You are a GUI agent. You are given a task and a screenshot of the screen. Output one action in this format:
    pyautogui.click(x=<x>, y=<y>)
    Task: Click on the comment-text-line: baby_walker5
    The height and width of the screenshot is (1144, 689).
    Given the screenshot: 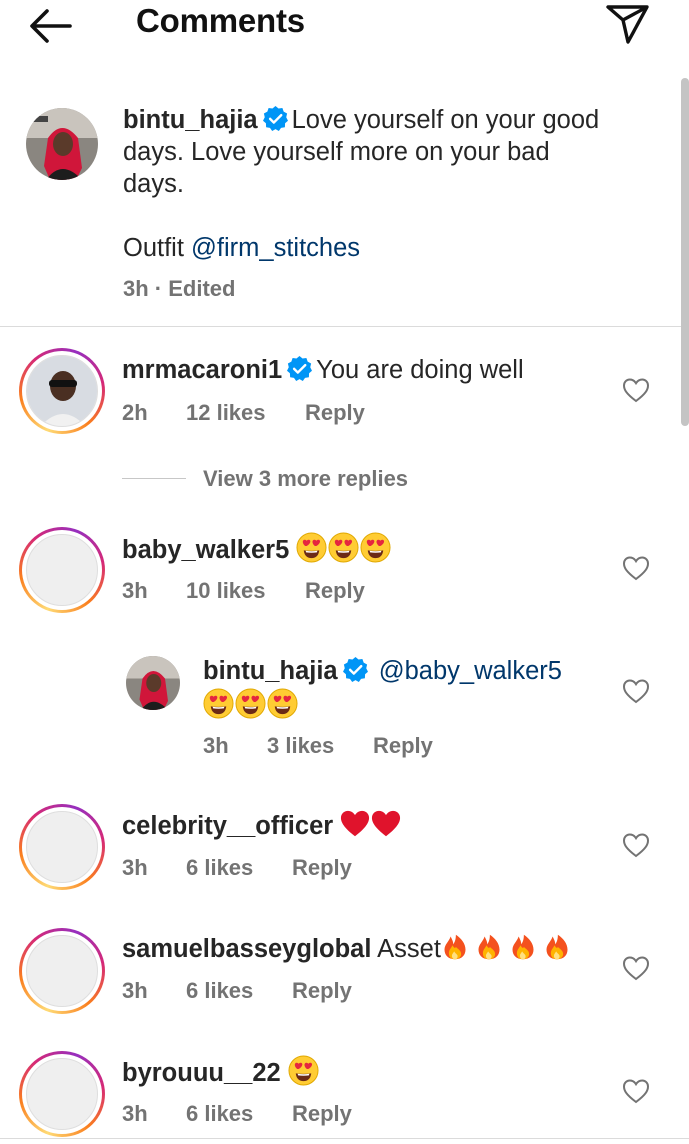 What is the action you would take?
    pyautogui.click(x=257, y=549)
    